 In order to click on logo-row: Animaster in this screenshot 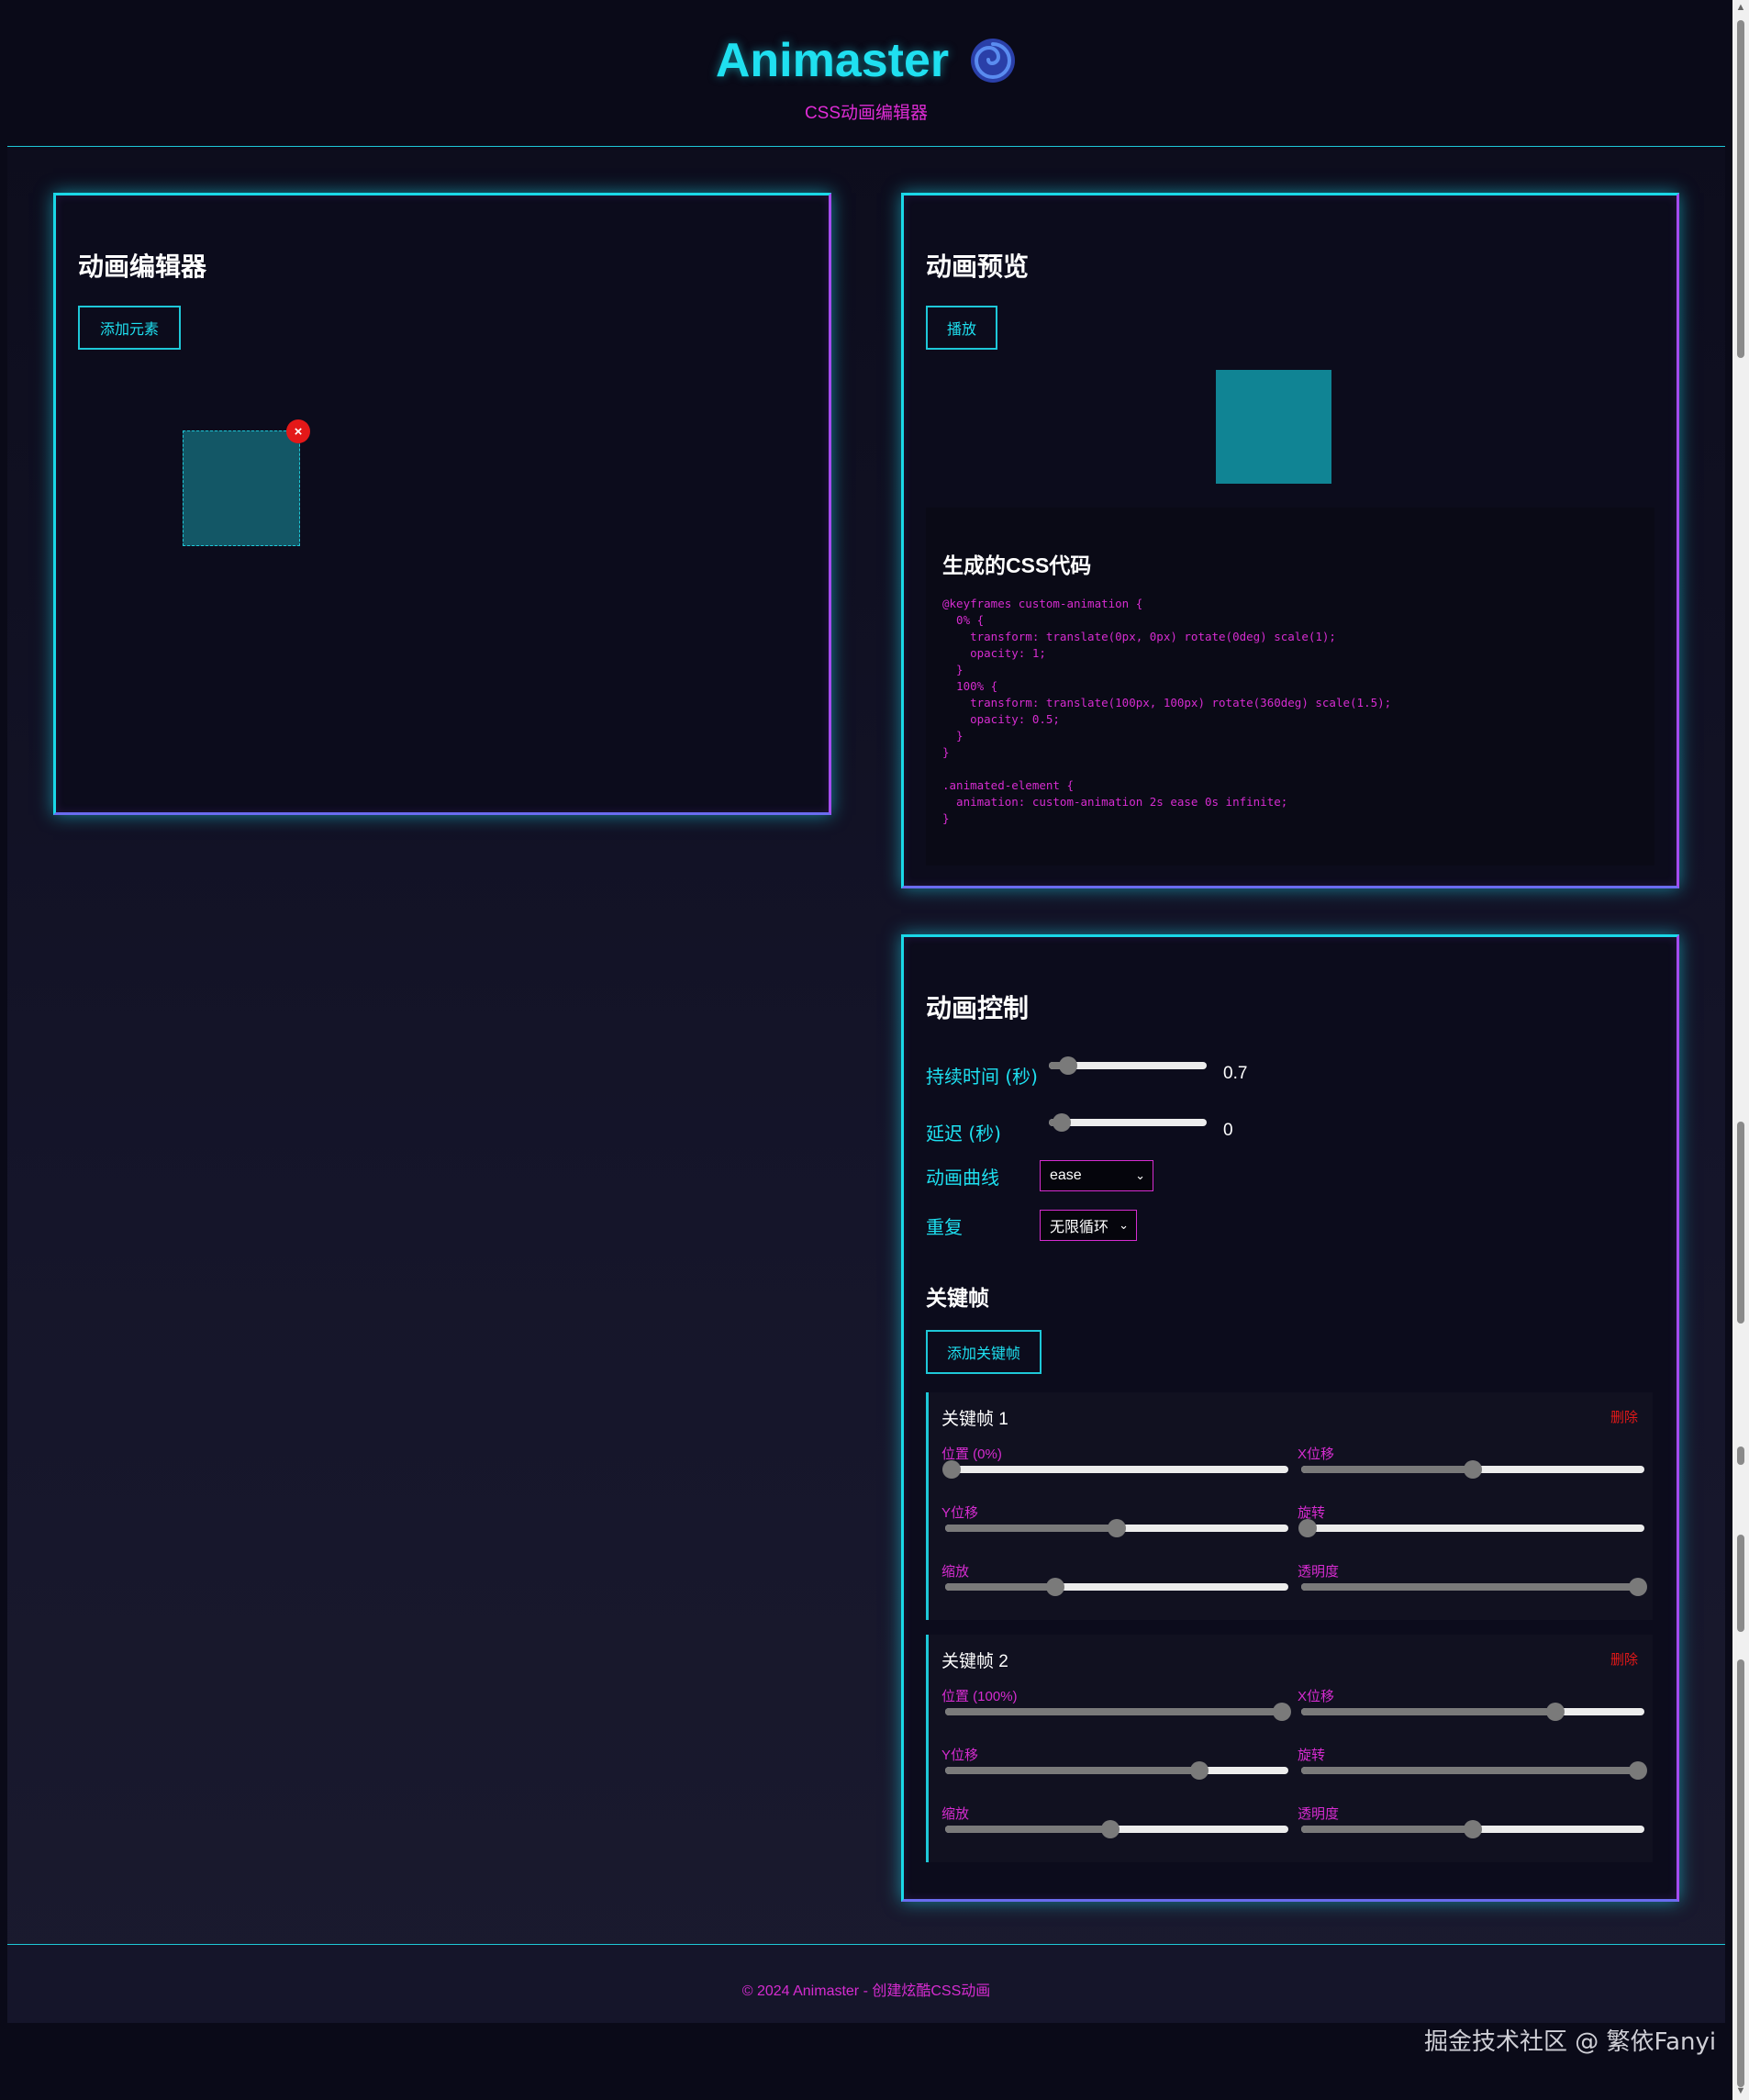, I will do `click(866, 60)`.